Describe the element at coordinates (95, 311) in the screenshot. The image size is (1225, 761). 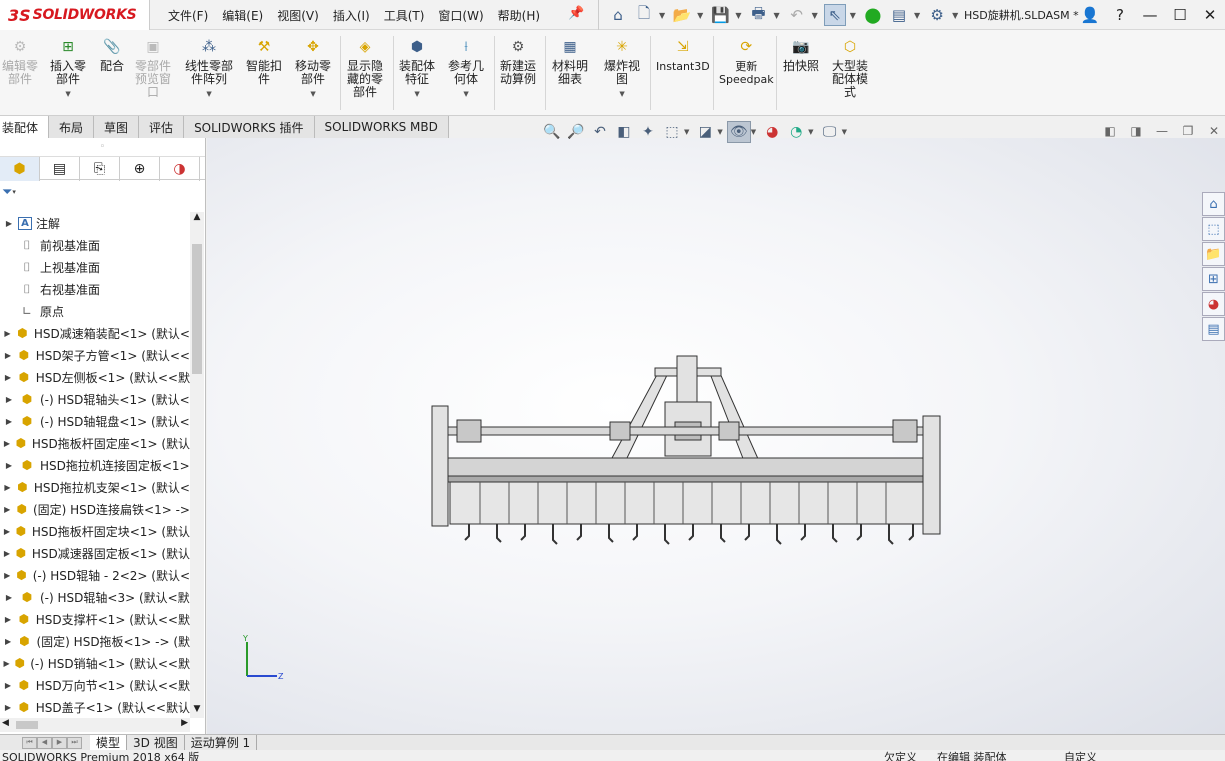
I see `tree-item-origin: ∟ 原点` at that location.